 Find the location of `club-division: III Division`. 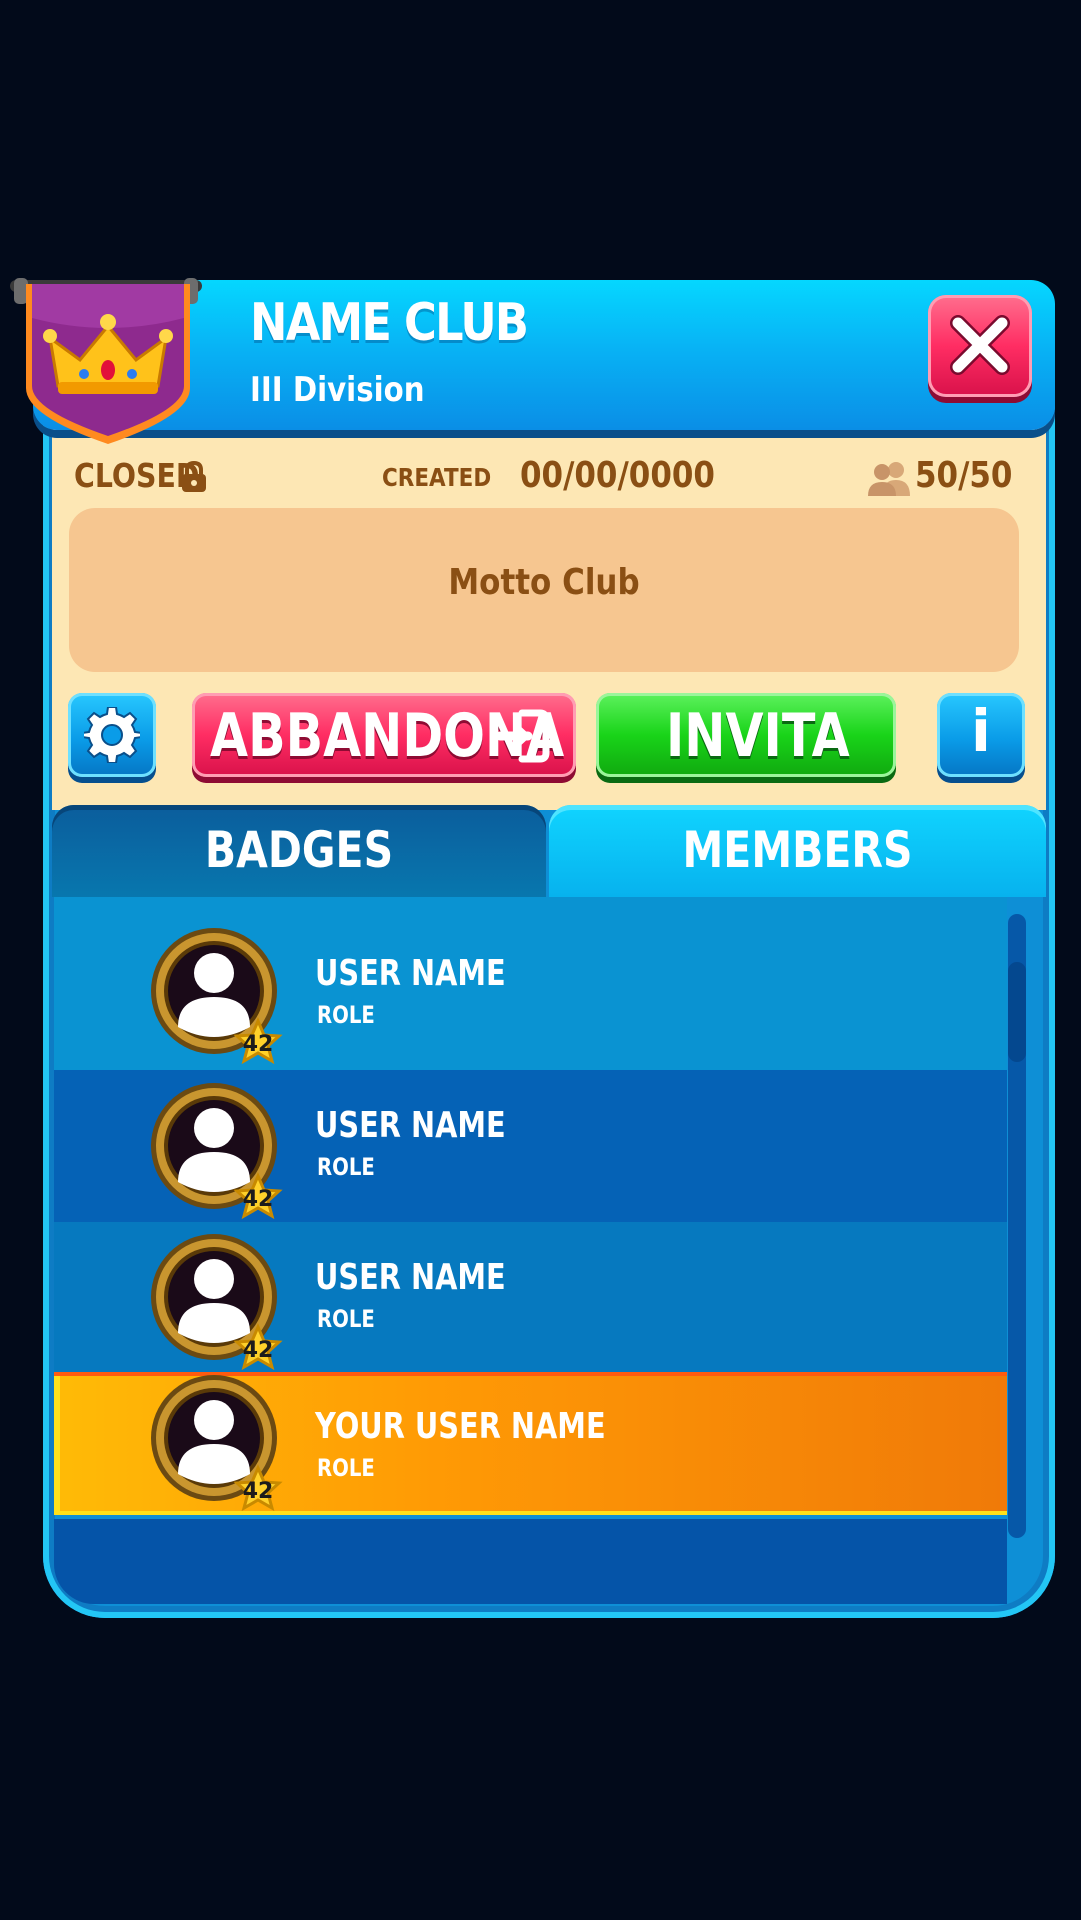

club-division: III Division is located at coordinates (337, 390).